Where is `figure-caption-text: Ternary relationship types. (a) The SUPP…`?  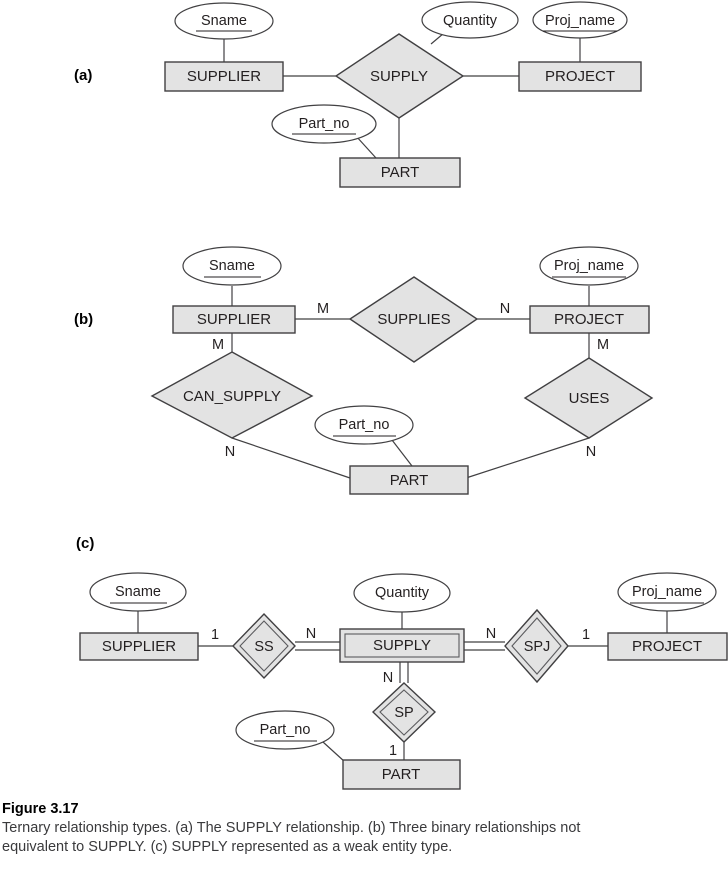 figure-caption-text: Ternary relationship types. (a) The SUPP… is located at coordinates (291, 837).